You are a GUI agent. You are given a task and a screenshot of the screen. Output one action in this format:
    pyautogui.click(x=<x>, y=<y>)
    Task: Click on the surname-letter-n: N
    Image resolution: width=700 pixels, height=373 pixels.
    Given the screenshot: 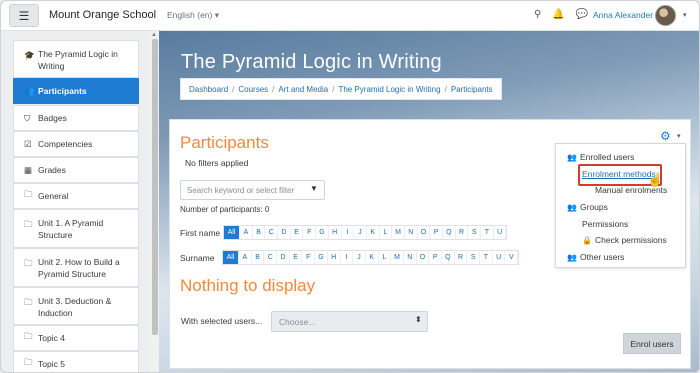 What is the action you would take?
    pyautogui.click(x=410, y=257)
    